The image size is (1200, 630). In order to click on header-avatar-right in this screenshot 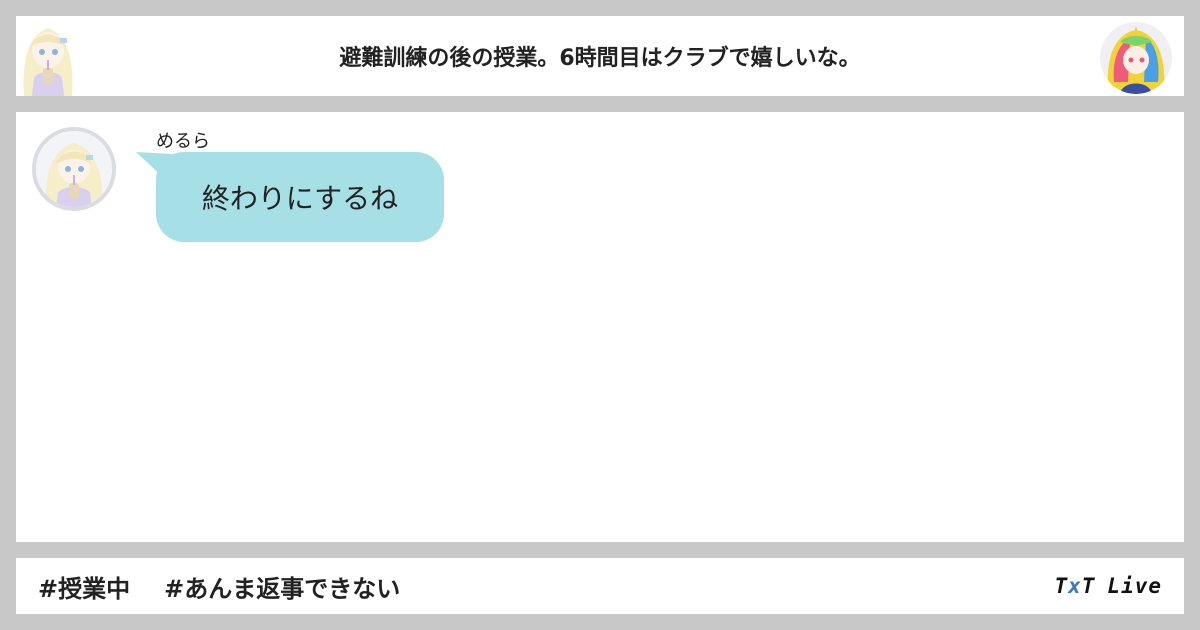, I will do `click(1136, 58)`.